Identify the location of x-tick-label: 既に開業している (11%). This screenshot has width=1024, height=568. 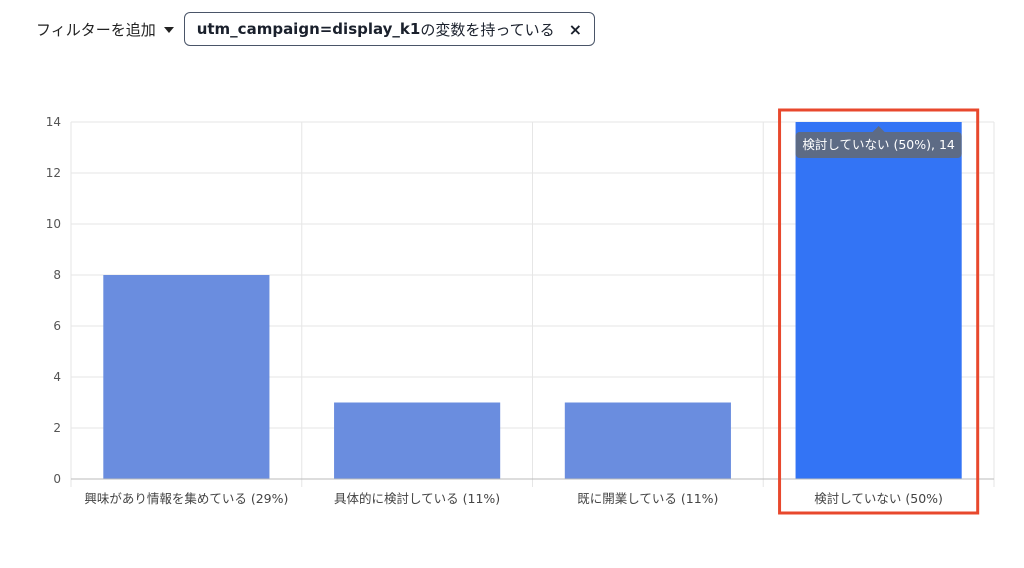
(647, 498).